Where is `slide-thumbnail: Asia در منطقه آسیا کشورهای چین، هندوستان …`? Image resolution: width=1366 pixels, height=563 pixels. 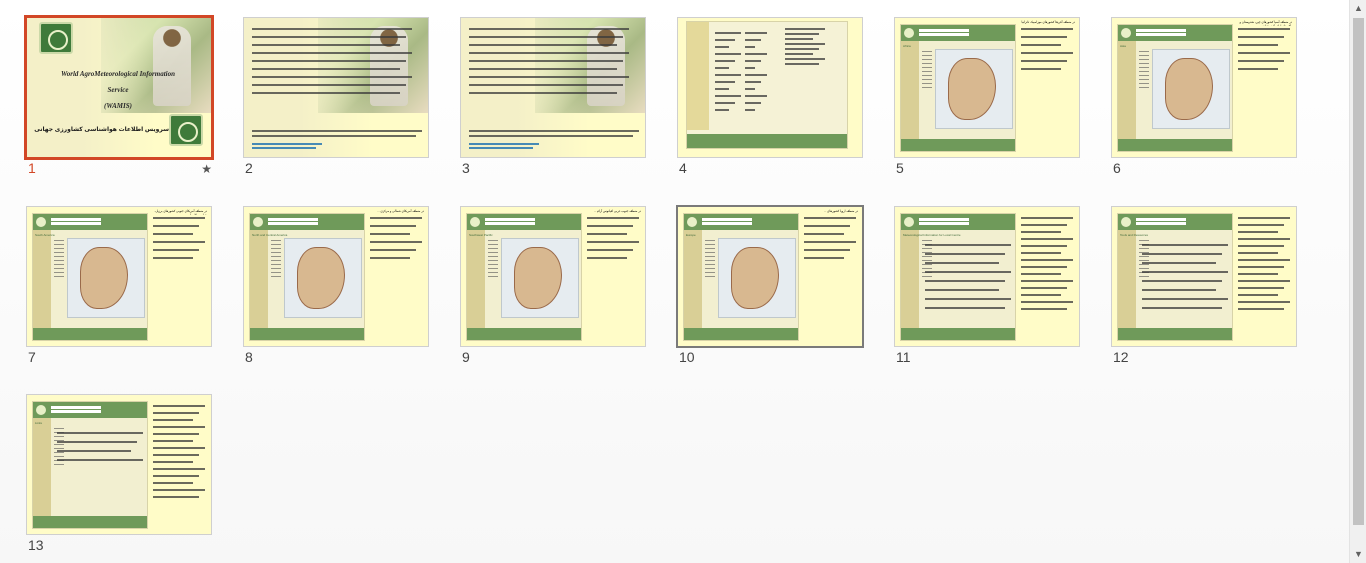 slide-thumbnail: Asia در منطقه آسیا کشورهای چین، هندوستان … is located at coordinates (1206, 100).